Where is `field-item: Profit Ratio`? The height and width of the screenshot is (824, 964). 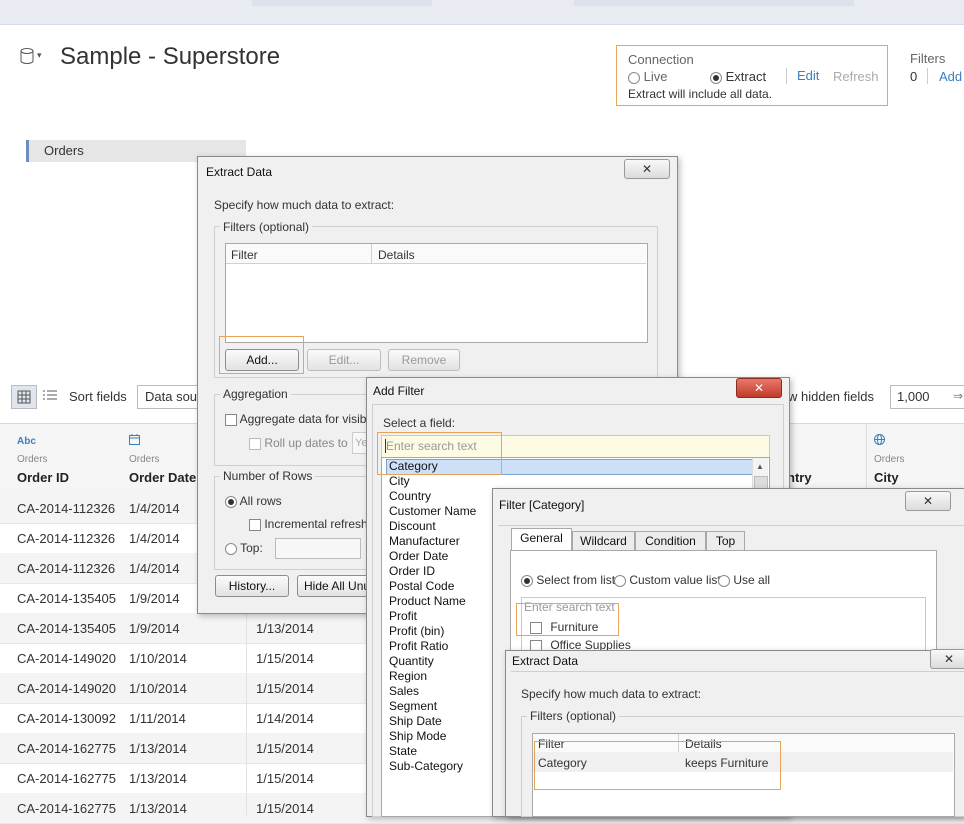
field-item: Profit Ratio is located at coordinates (418, 646).